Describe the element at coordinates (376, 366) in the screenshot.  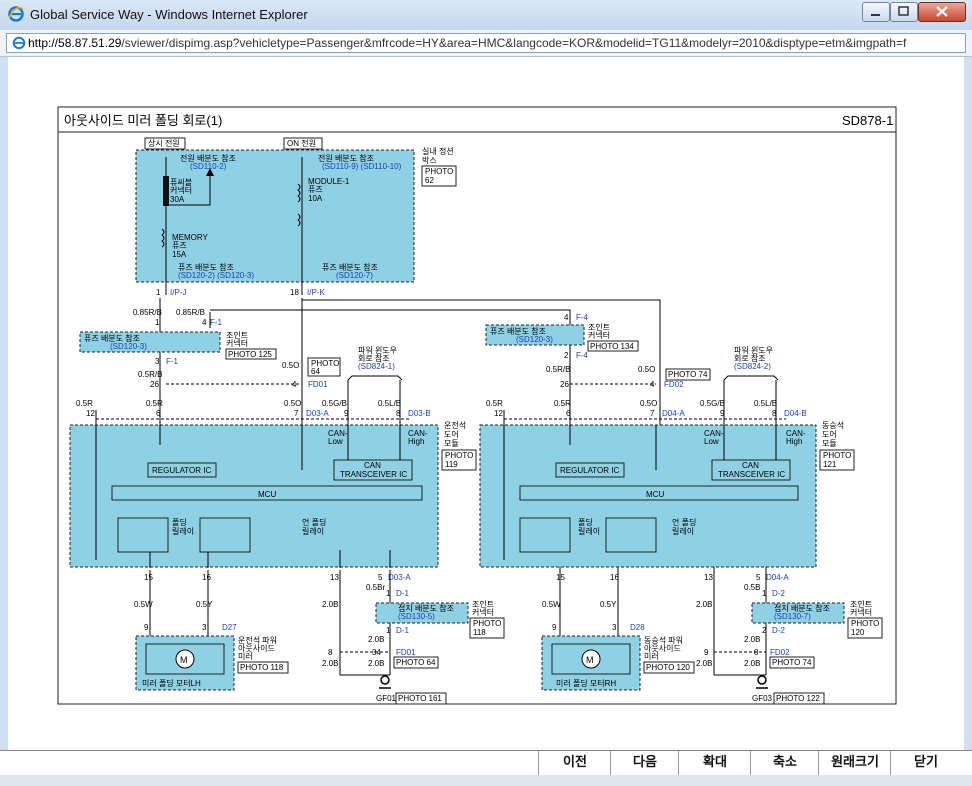
I see `pw-ref-left-3: (SD824-1)` at that location.